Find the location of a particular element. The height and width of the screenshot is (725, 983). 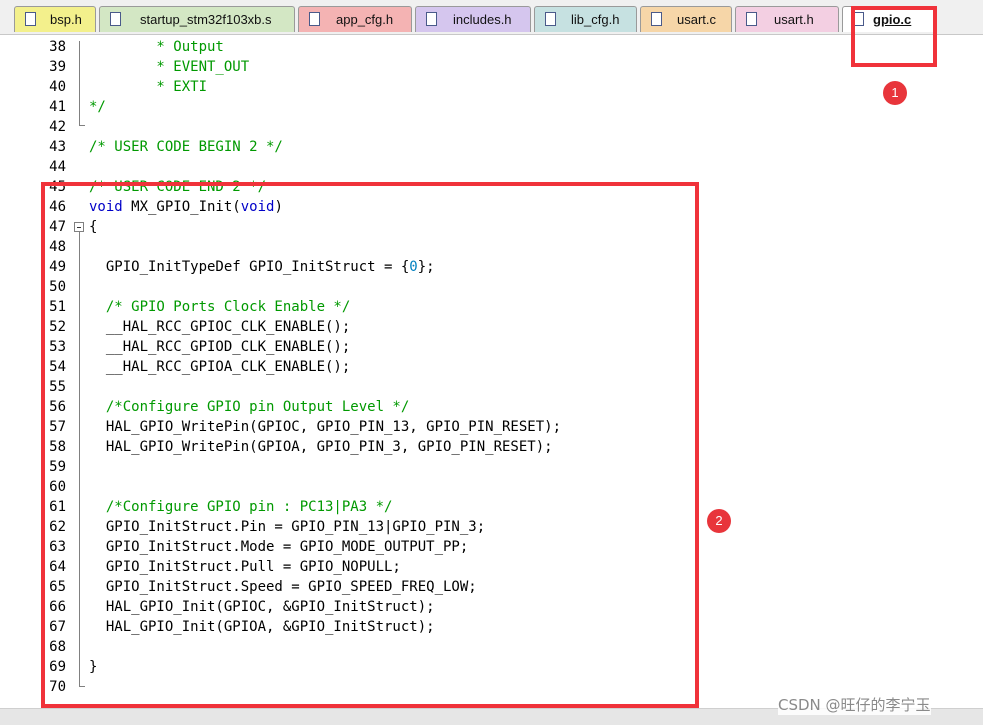

annotation-badge-1: 1 is located at coordinates (895, 93).